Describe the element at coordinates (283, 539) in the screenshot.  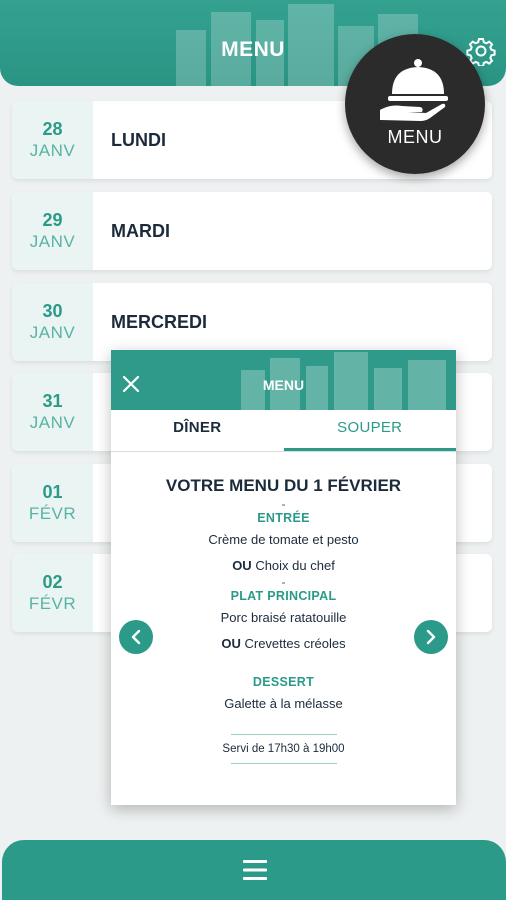
I see `entree-item: Crème de tomate et pesto` at that location.